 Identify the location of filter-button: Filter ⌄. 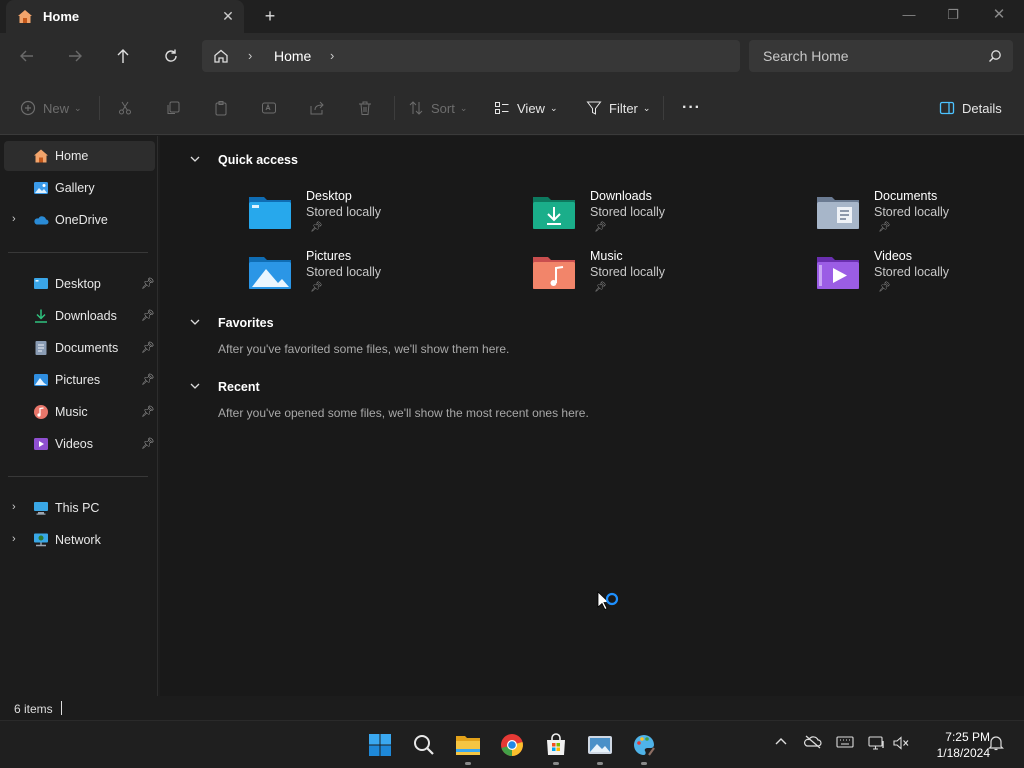
(618, 108).